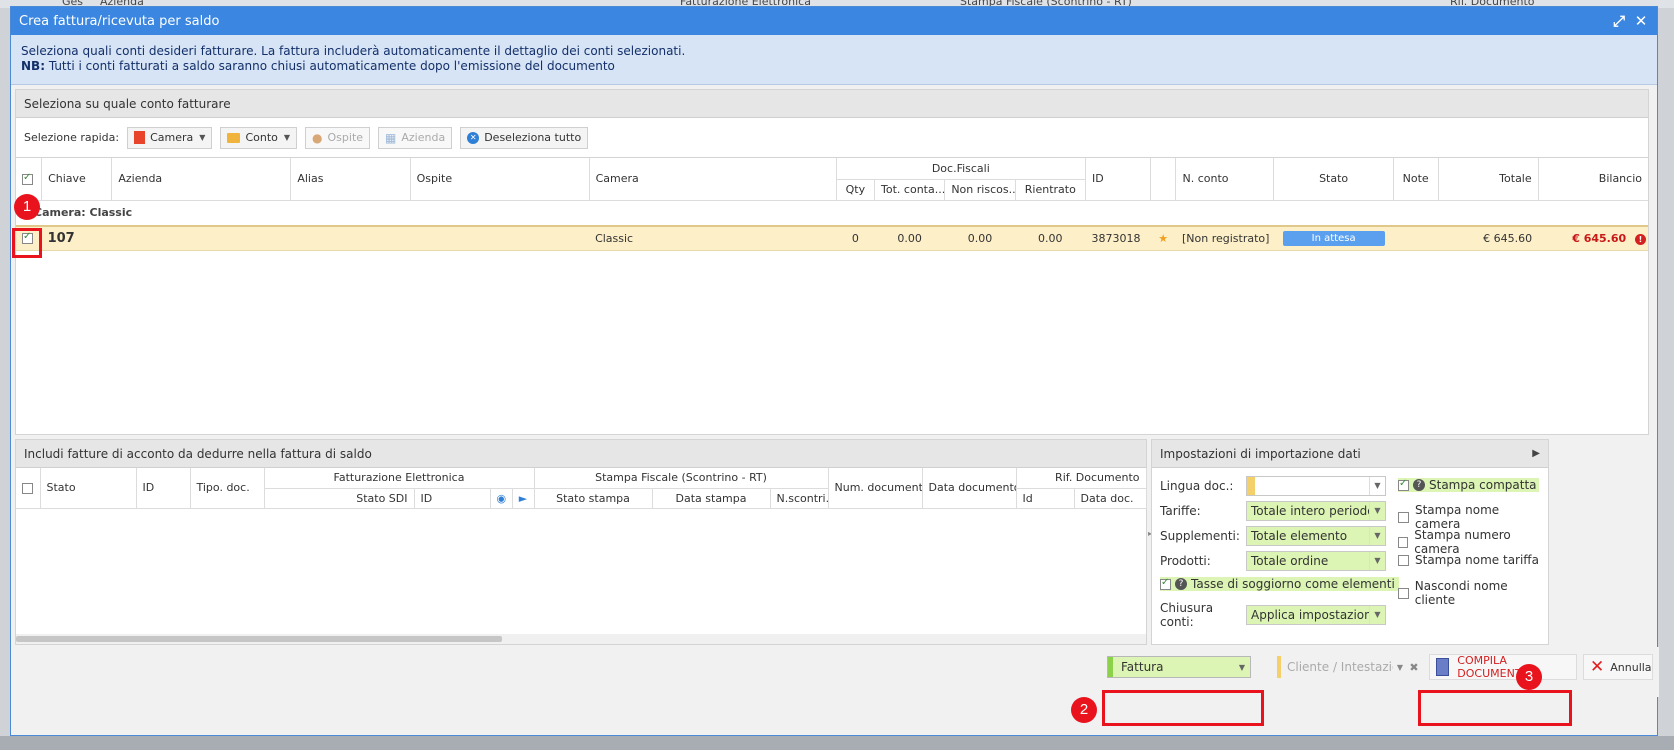 This screenshot has height=750, width=1674. What do you see at coordinates (1416, 179) in the screenshot?
I see `col-note: Note` at bounding box center [1416, 179].